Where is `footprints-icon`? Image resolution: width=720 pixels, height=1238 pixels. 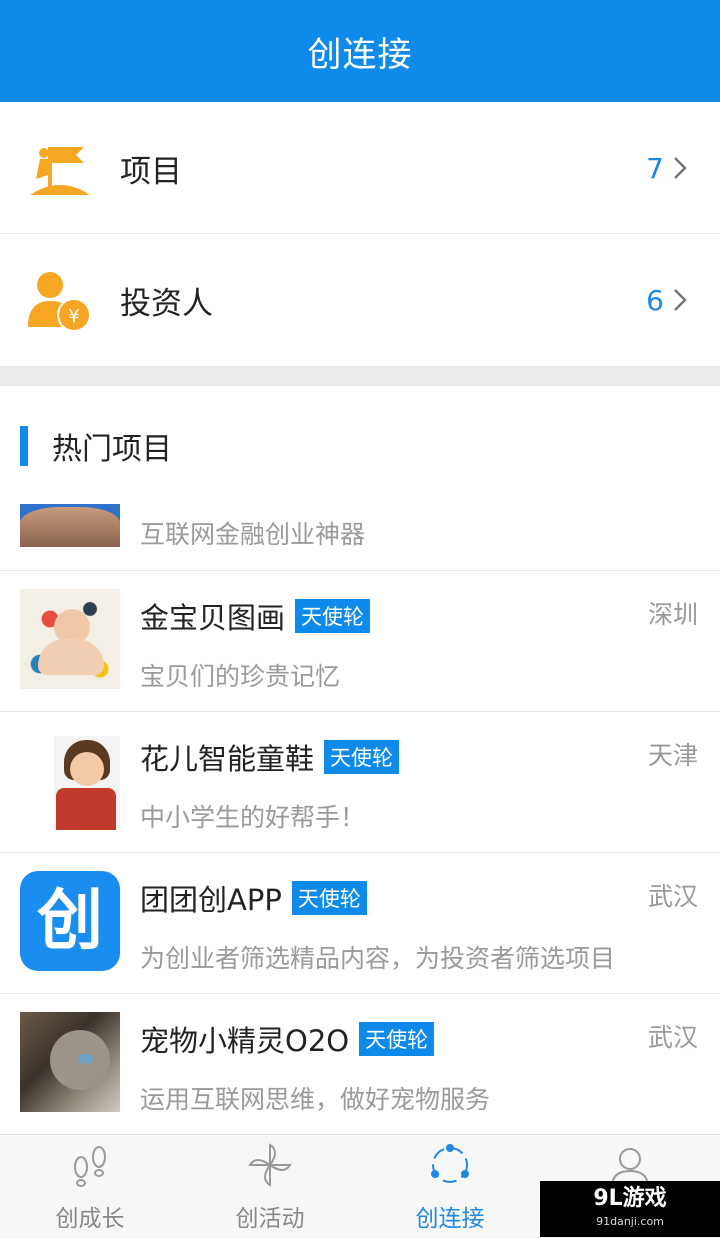 footprints-icon is located at coordinates (90, 1166).